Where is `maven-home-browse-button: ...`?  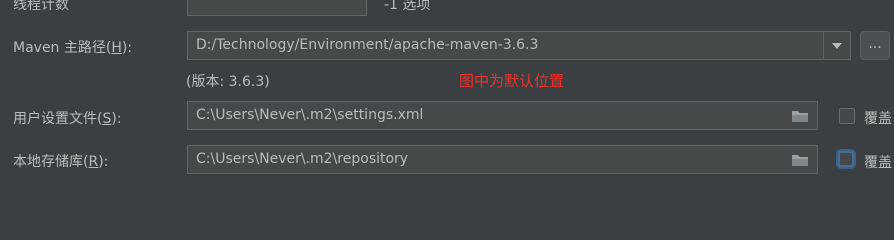
maven-home-browse-button: ... is located at coordinates (875, 45).